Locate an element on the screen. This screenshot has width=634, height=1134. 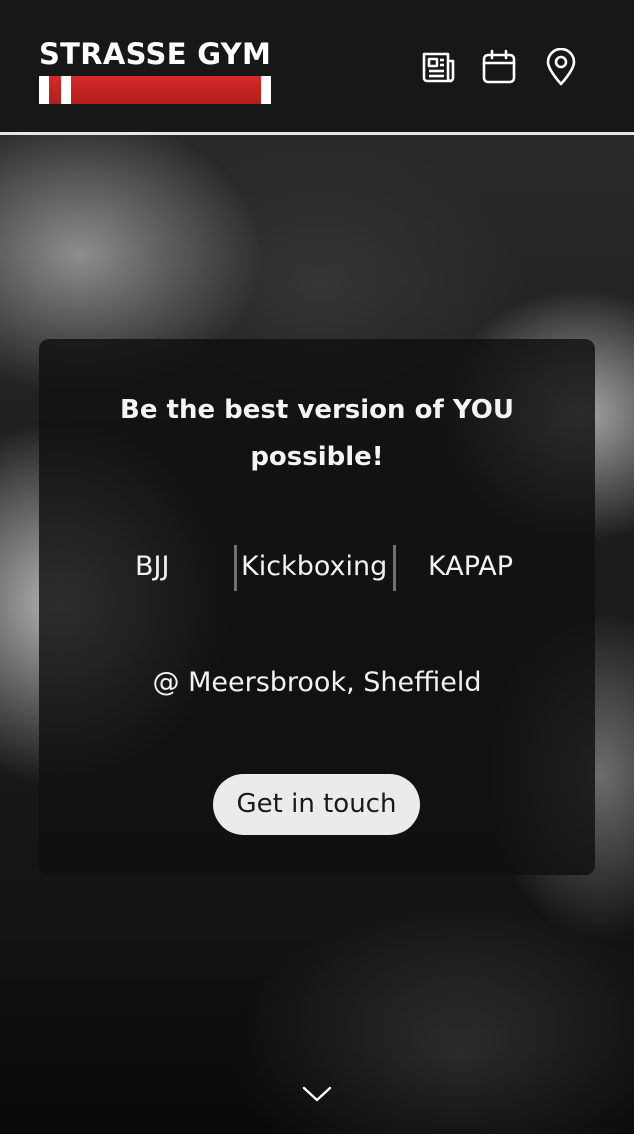
discipline-kickboxing: Kickboxing is located at coordinates (314, 566).